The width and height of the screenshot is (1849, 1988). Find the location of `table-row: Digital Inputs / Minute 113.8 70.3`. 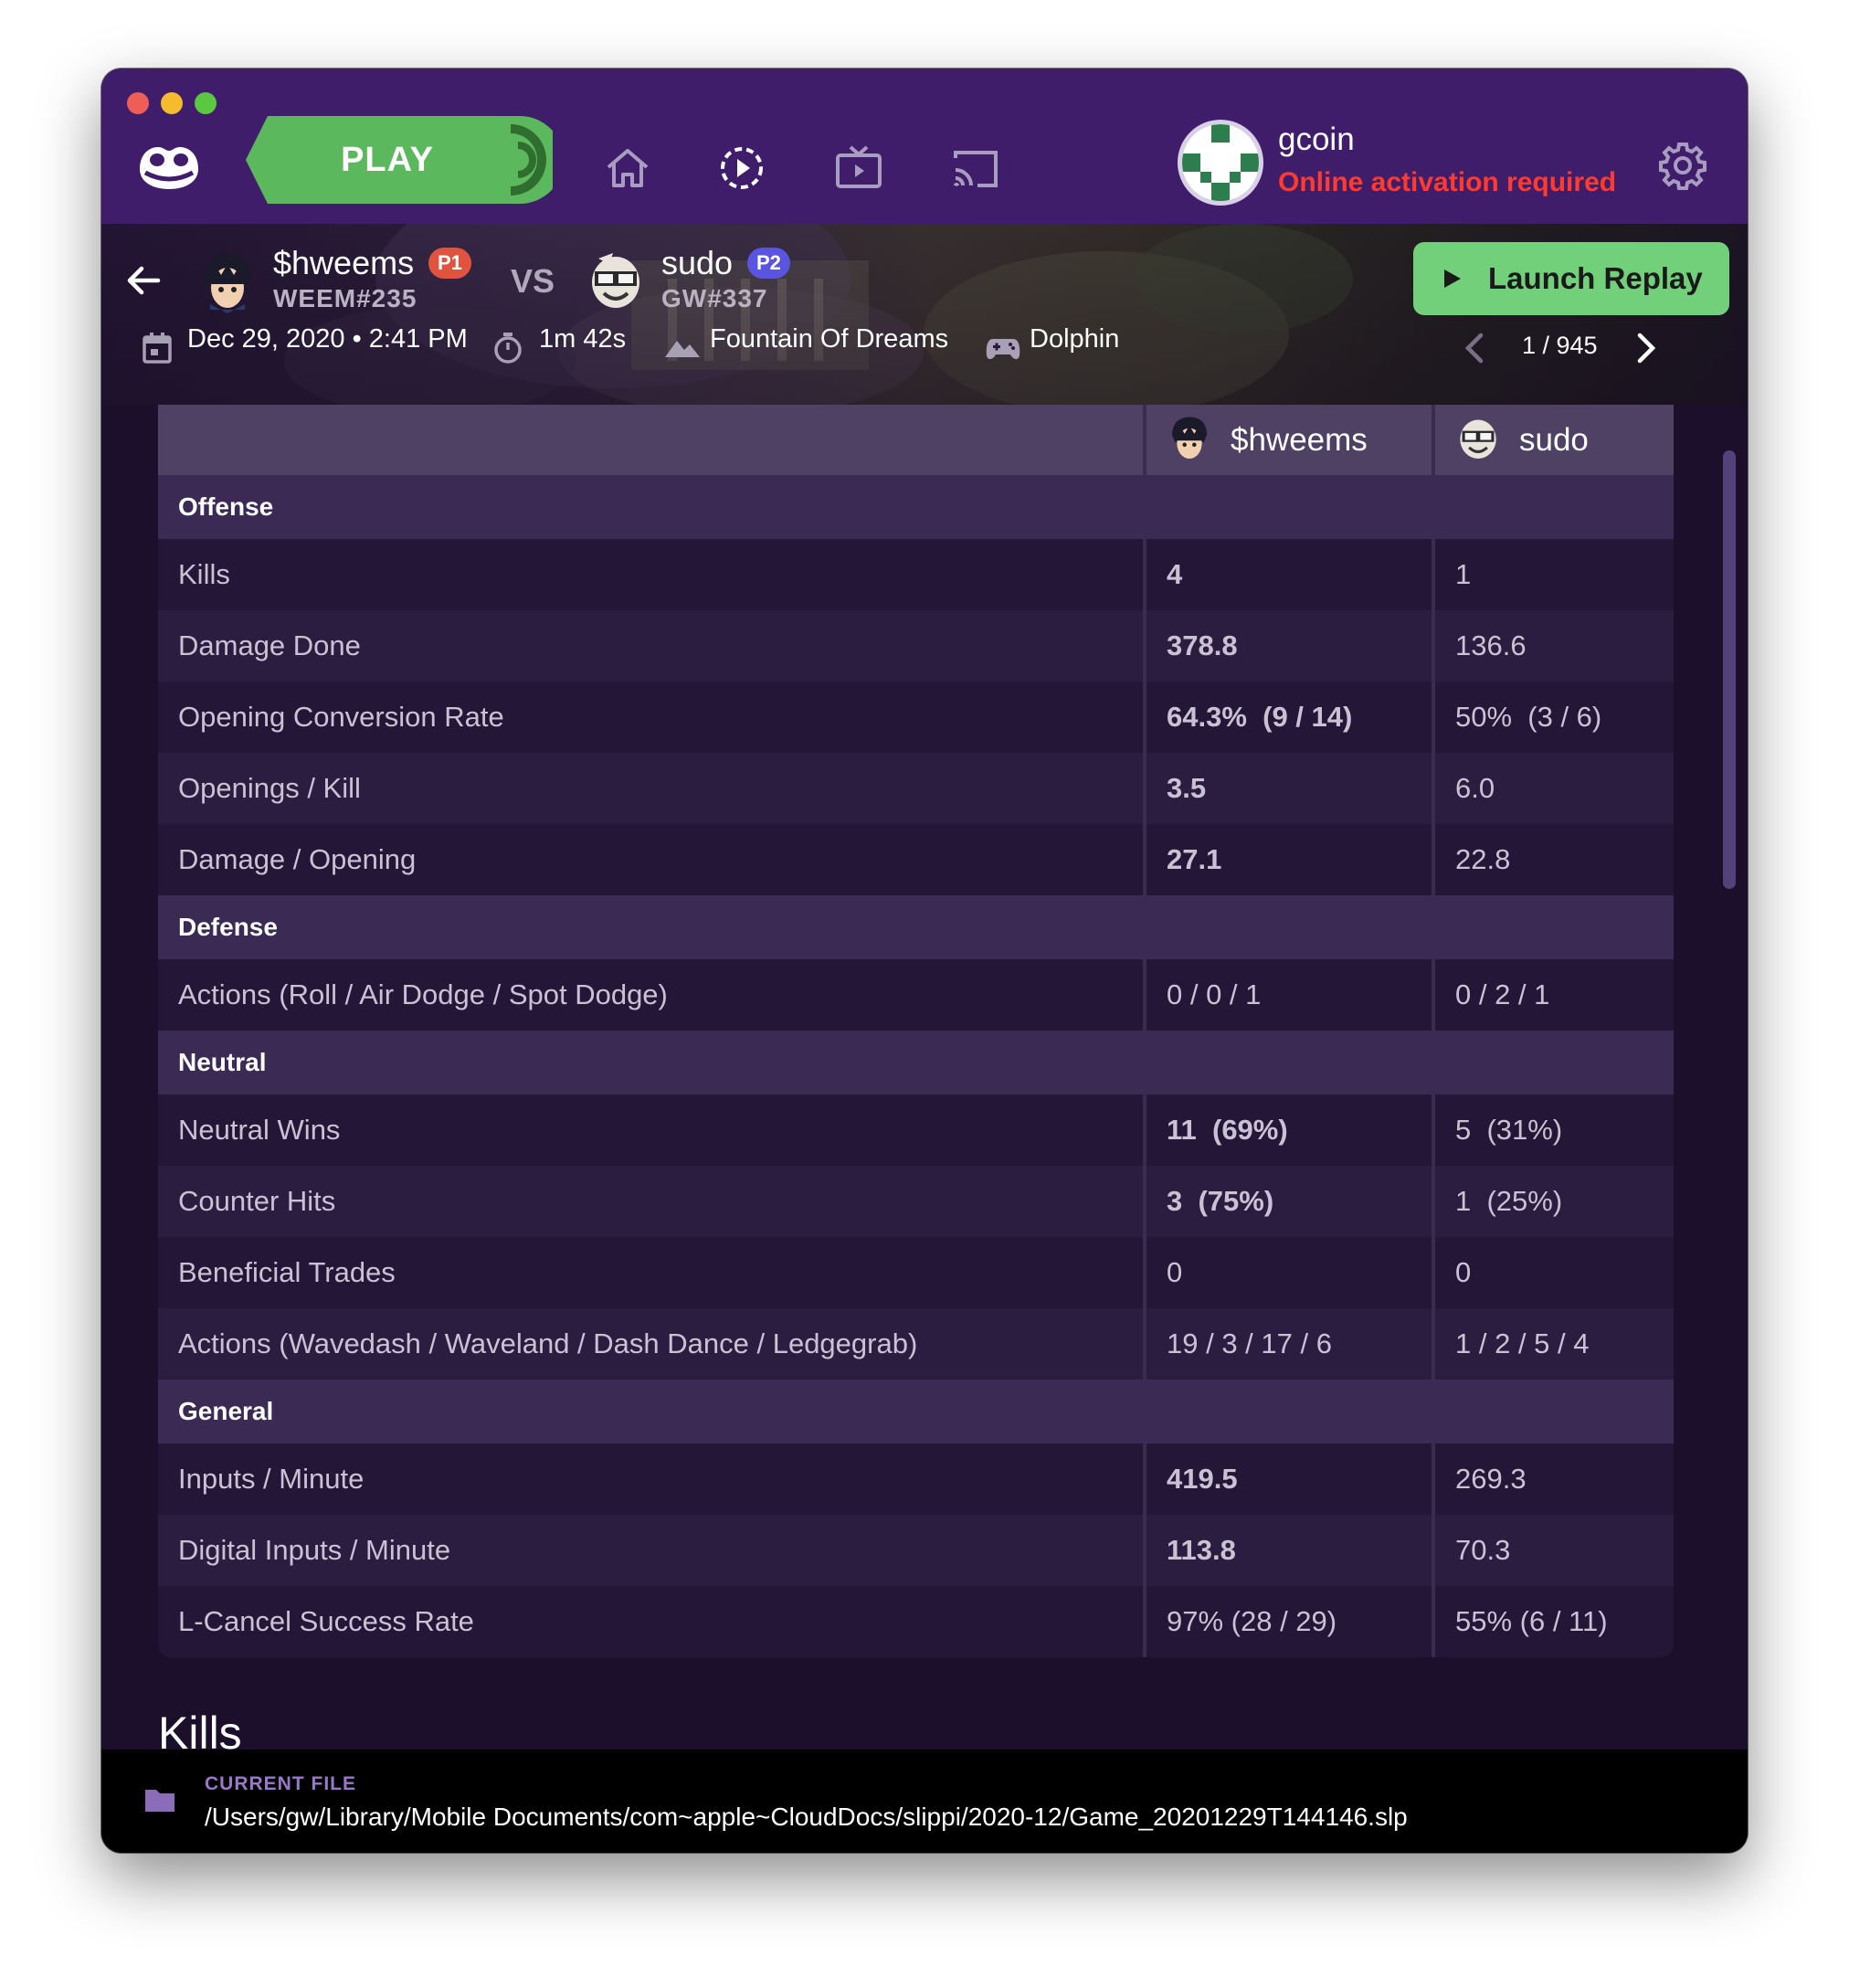

table-row: Digital Inputs / Minute 113.8 70.3 is located at coordinates (916, 1551).